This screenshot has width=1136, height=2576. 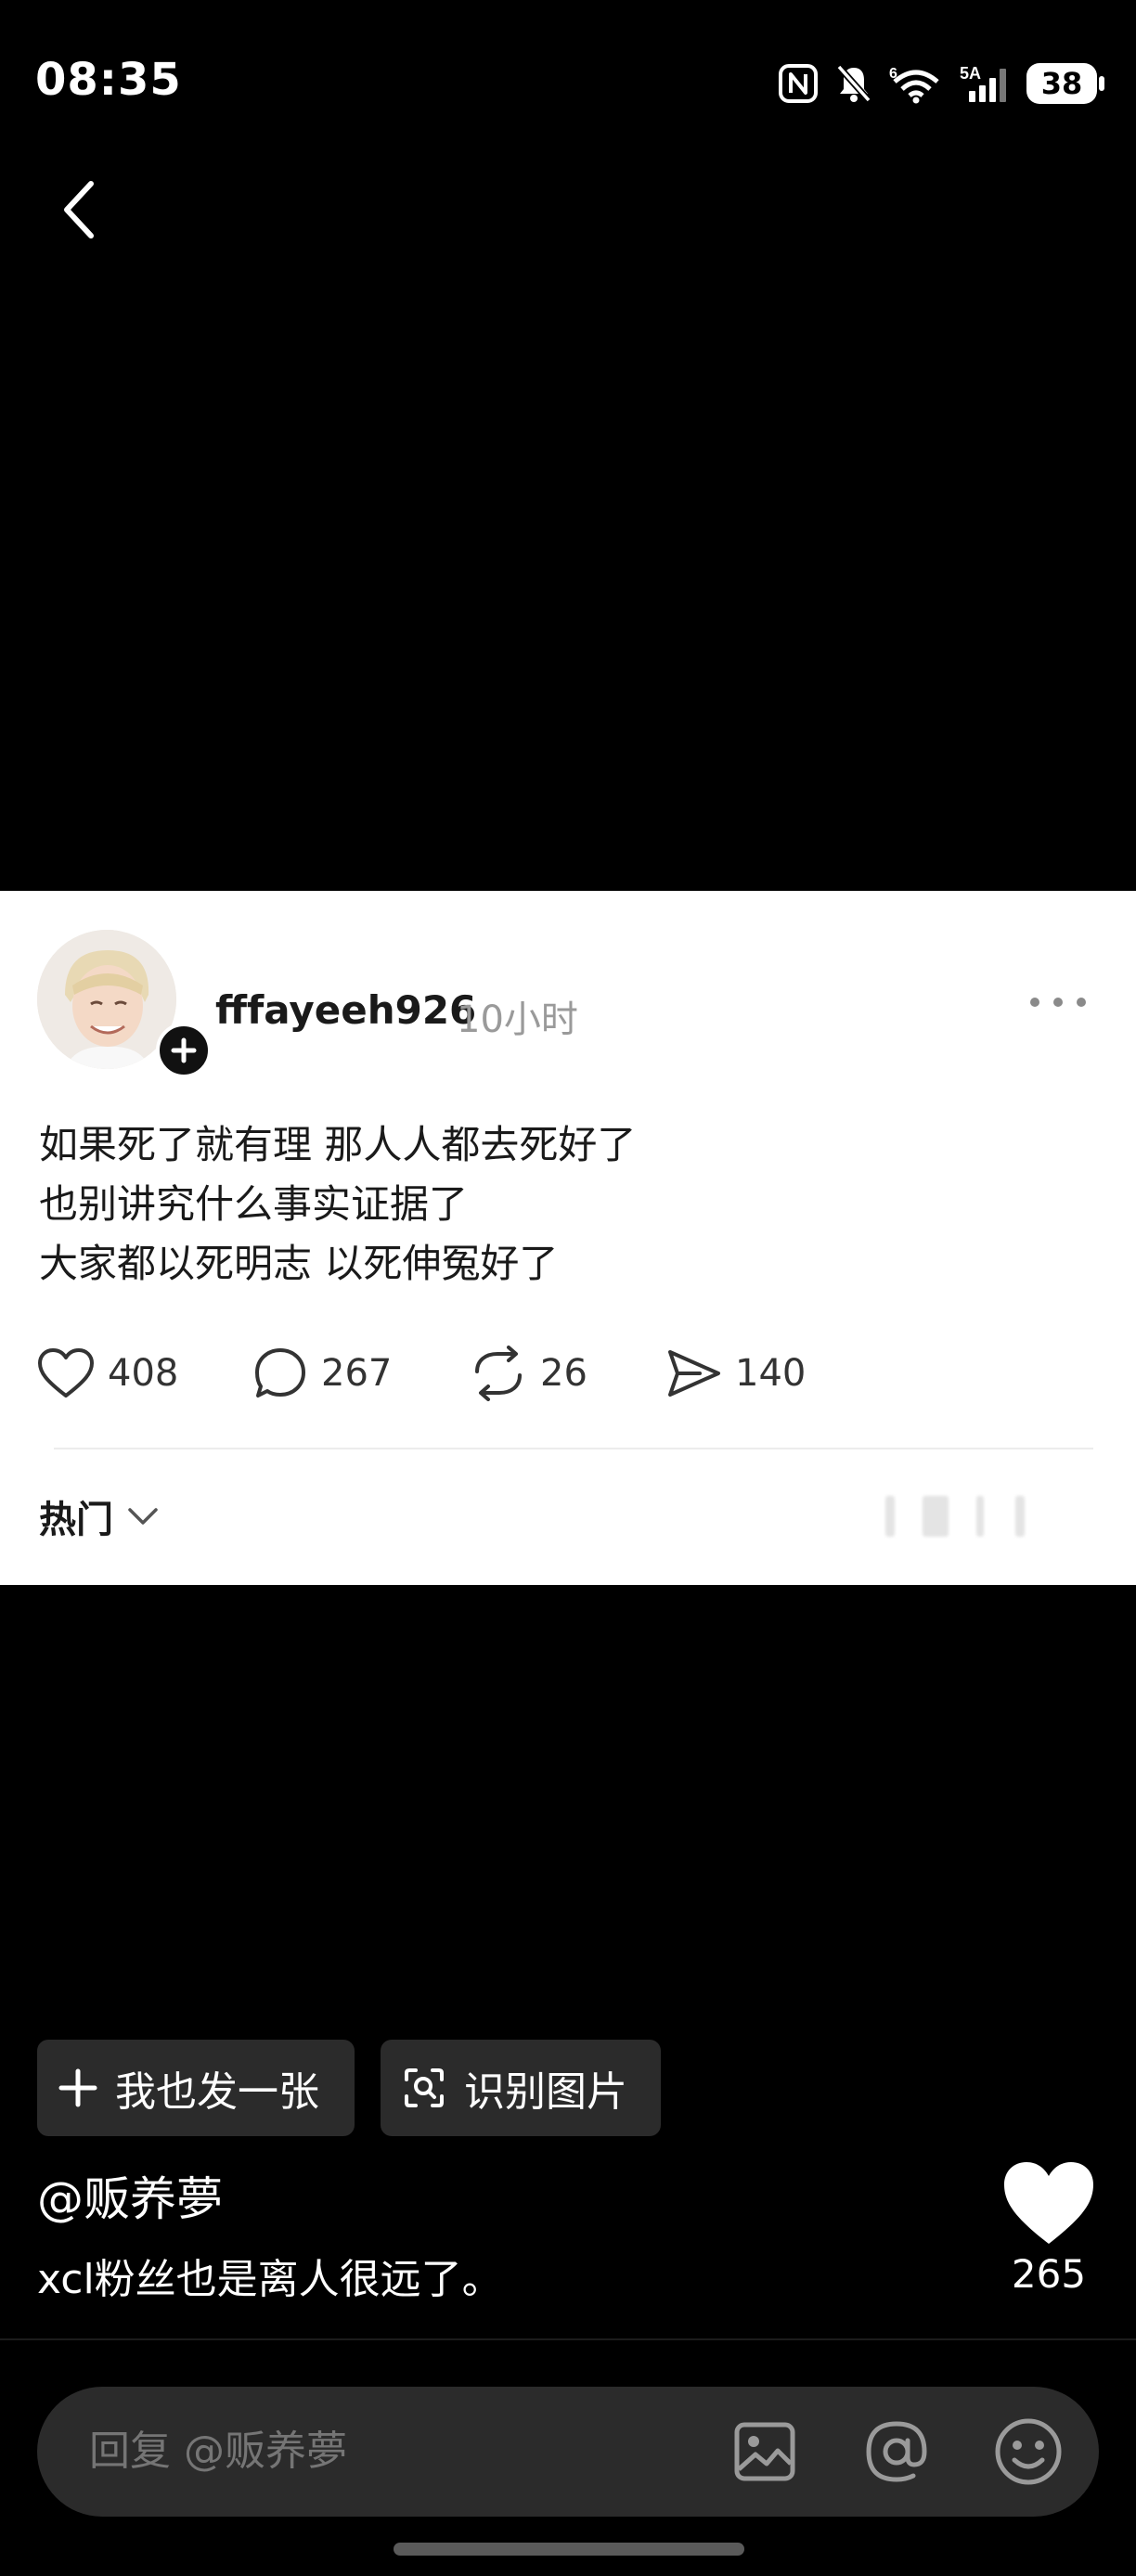 I want to click on sort-label: 热门, so click(x=76, y=1520).